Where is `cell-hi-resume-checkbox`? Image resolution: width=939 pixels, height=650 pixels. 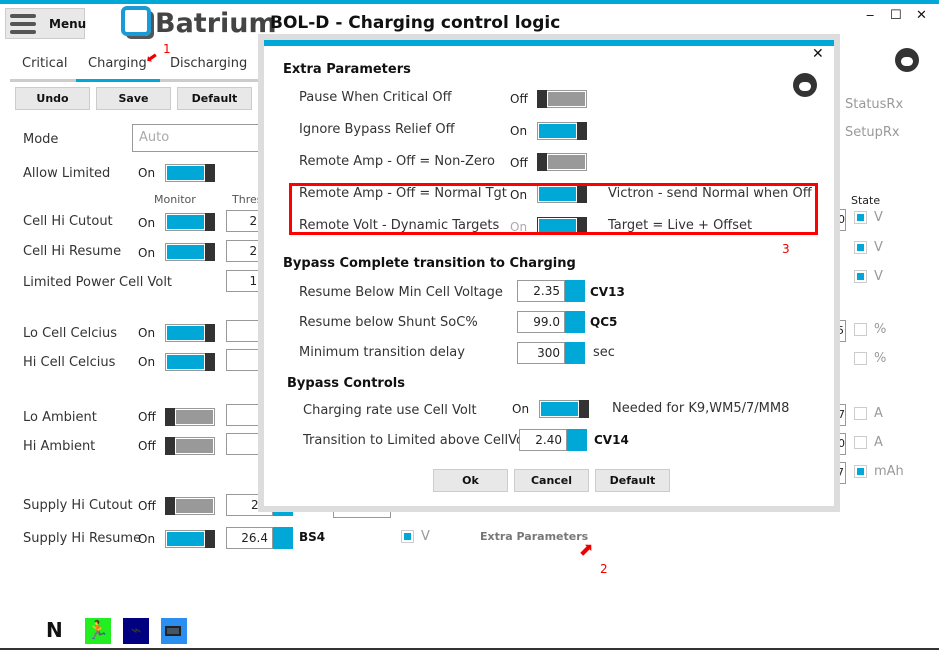 cell-hi-resume-checkbox is located at coordinates (860, 247).